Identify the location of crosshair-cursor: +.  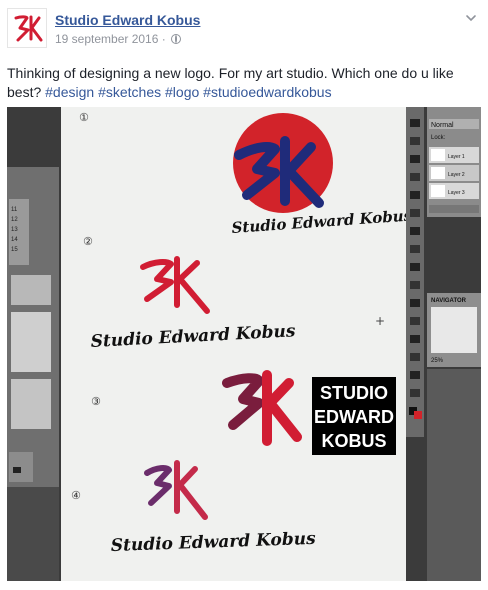
(380, 321).